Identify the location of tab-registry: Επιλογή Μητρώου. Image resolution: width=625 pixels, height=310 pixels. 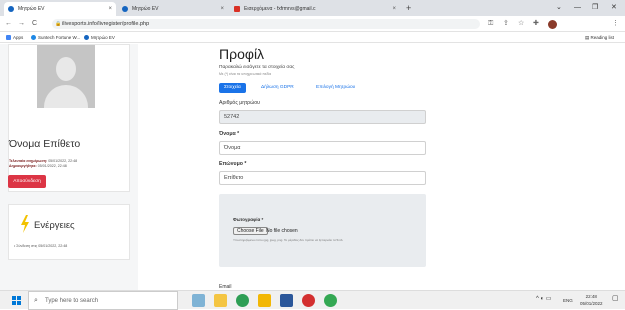
(335, 88).